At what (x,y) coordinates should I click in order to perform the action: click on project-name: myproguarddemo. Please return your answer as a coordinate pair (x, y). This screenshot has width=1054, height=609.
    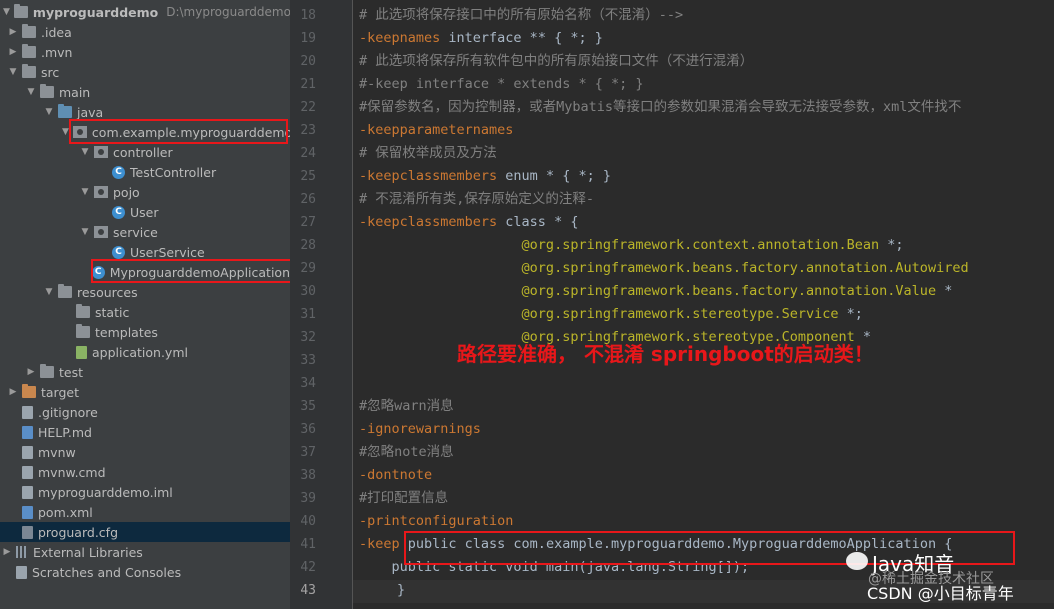
    Looking at the image, I should click on (95, 12).